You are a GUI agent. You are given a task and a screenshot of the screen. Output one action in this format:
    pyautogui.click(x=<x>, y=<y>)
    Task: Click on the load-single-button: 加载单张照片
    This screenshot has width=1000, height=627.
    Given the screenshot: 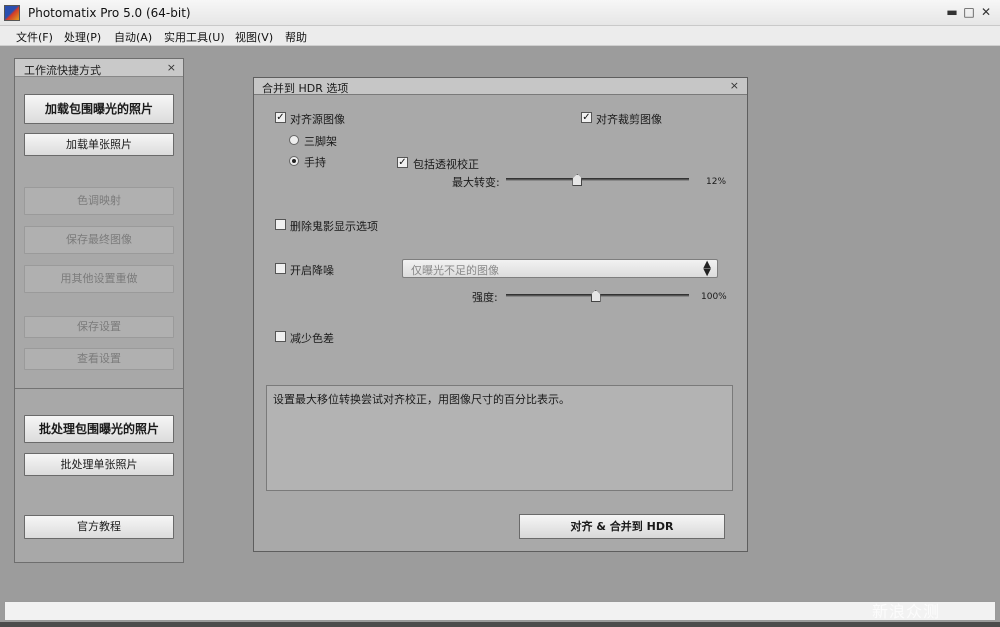 What is the action you would take?
    pyautogui.click(x=99, y=144)
    